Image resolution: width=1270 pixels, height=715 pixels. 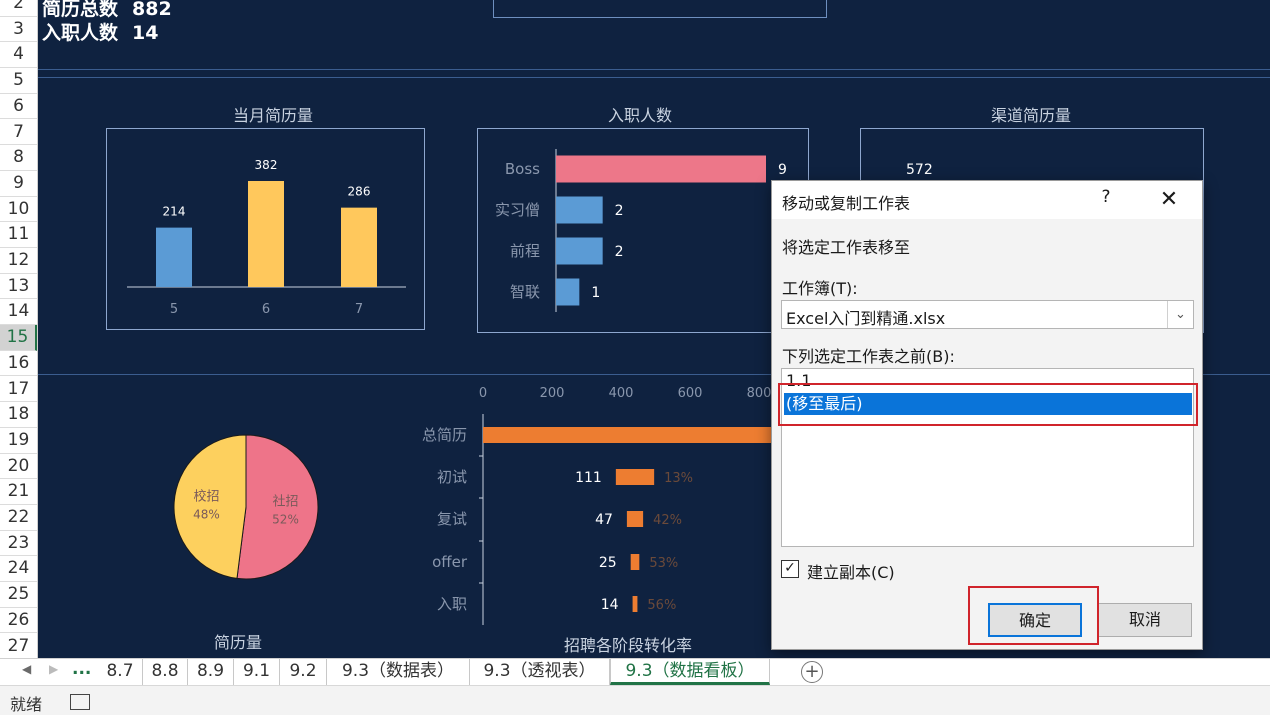 What do you see at coordinates (588, 478) in the screenshot?
I see `funnel-value-label: 111` at bounding box center [588, 478].